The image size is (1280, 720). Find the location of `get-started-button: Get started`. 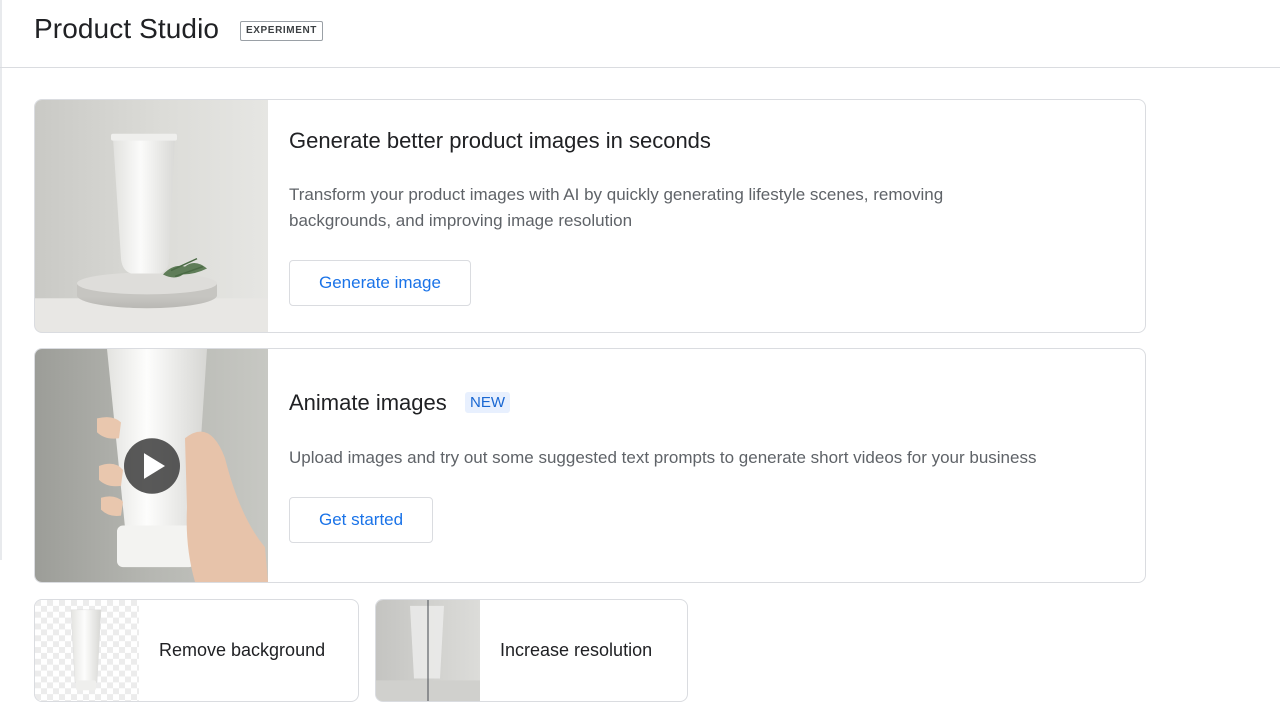

get-started-button: Get started is located at coordinates (361, 520).